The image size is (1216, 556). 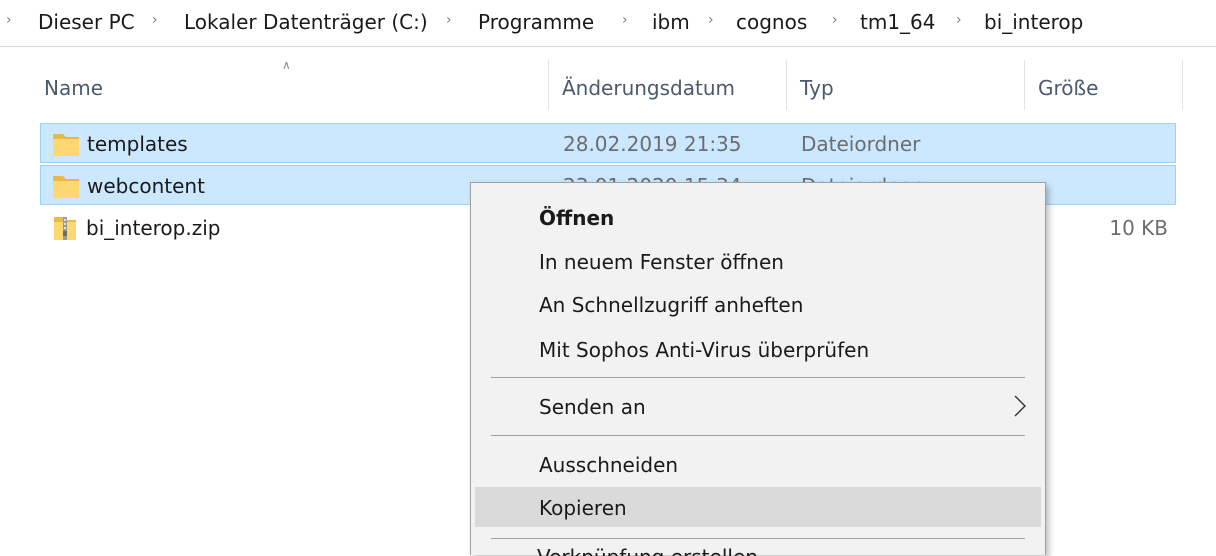 I want to click on column-header-date: Änderungsdatum, so click(x=648, y=88).